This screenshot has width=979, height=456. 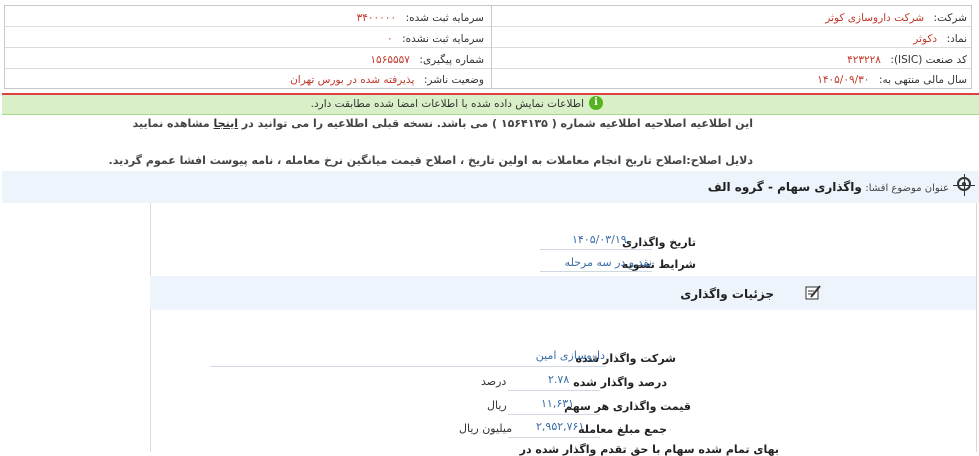 What do you see at coordinates (907, 188) in the screenshot?
I see `topic-label: عنوان موضوع افشا:` at bounding box center [907, 188].